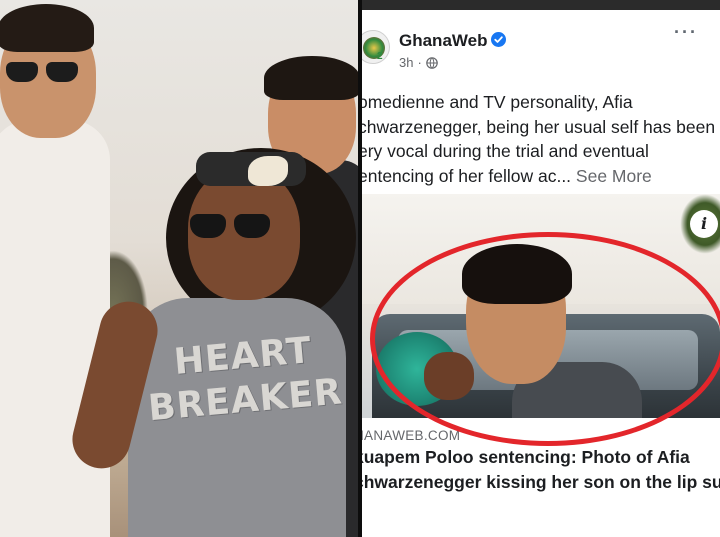 Image resolution: width=720 pixels, height=537 pixels. Describe the element at coordinates (614, 176) in the screenshot. I see `see-more-link: See More` at that location.